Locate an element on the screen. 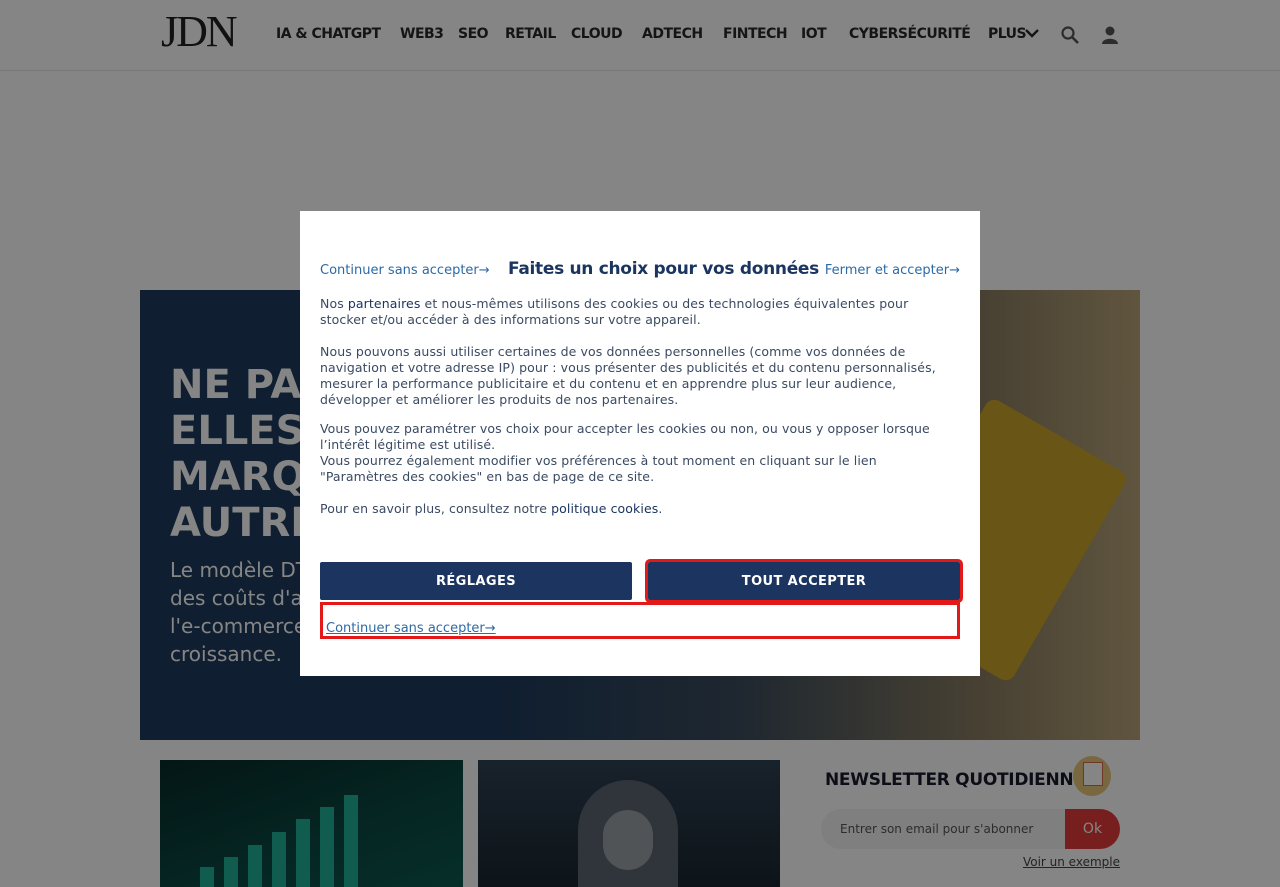  consent-title: Faites un choix pour vos données is located at coordinates (663, 269).